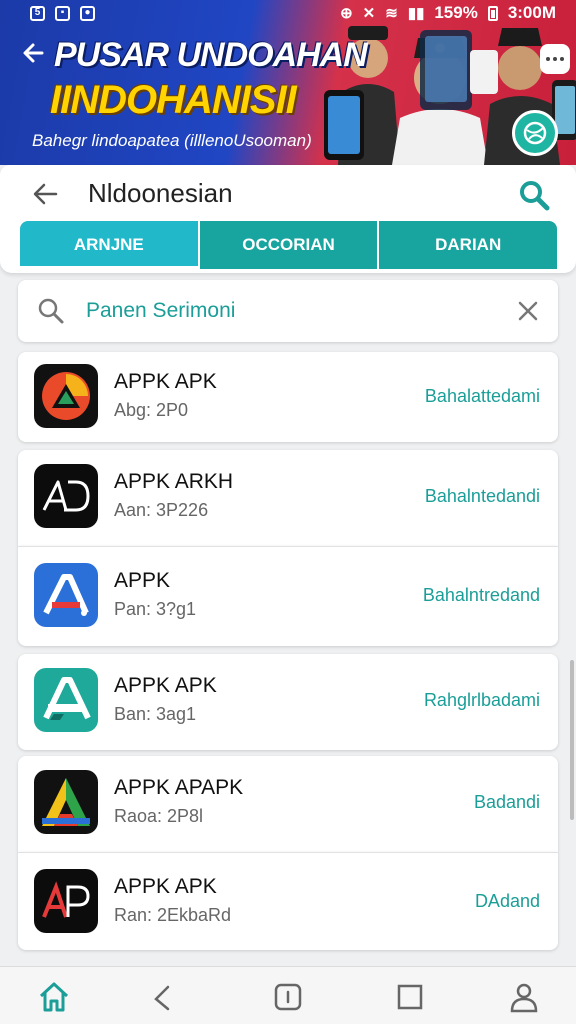  What do you see at coordinates (555, 59) in the screenshot?
I see `chat-icon` at bounding box center [555, 59].